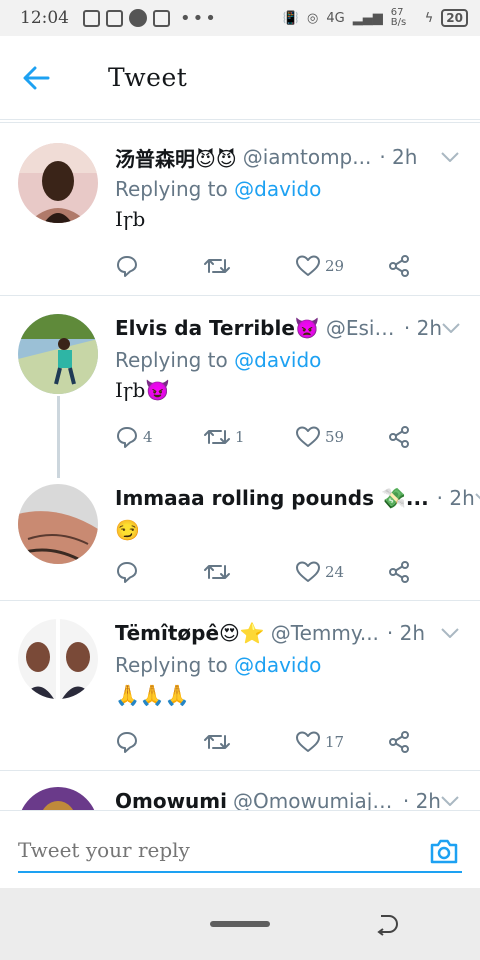  What do you see at coordinates (240, 78) in the screenshot?
I see `app-header: Tweet` at bounding box center [240, 78].